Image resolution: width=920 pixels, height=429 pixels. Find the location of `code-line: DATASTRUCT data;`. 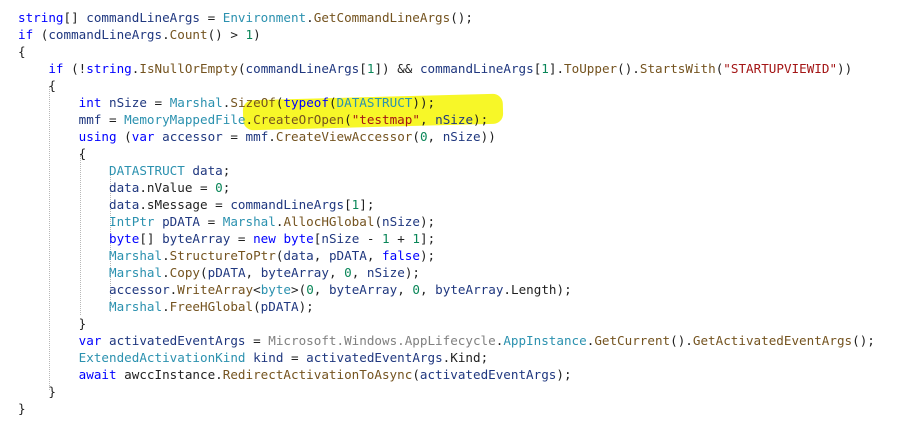

code-line: DATASTRUCT data; is located at coordinates (446, 170).